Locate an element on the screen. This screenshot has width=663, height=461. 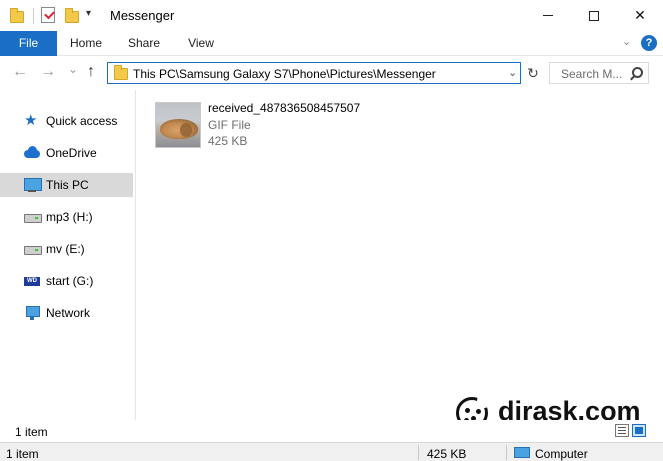
tab-share: Share is located at coordinates (144, 43).